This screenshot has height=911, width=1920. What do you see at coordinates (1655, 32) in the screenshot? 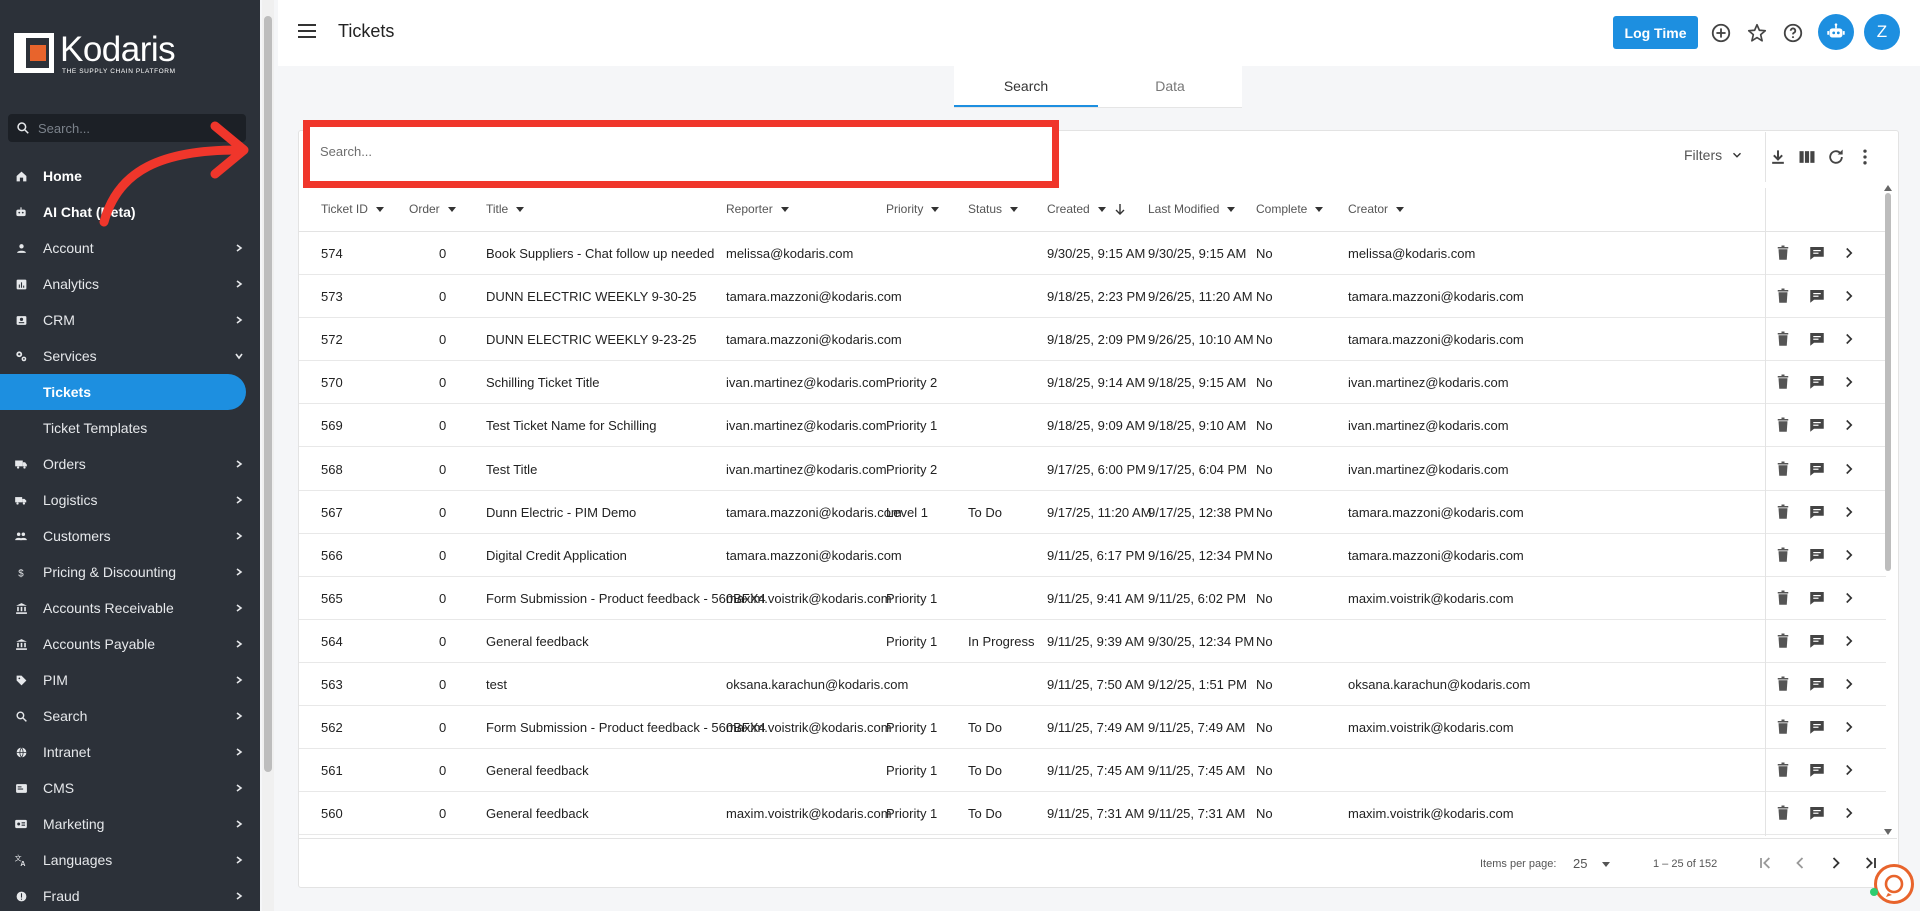
I see `log-time-button: Log Time` at bounding box center [1655, 32].